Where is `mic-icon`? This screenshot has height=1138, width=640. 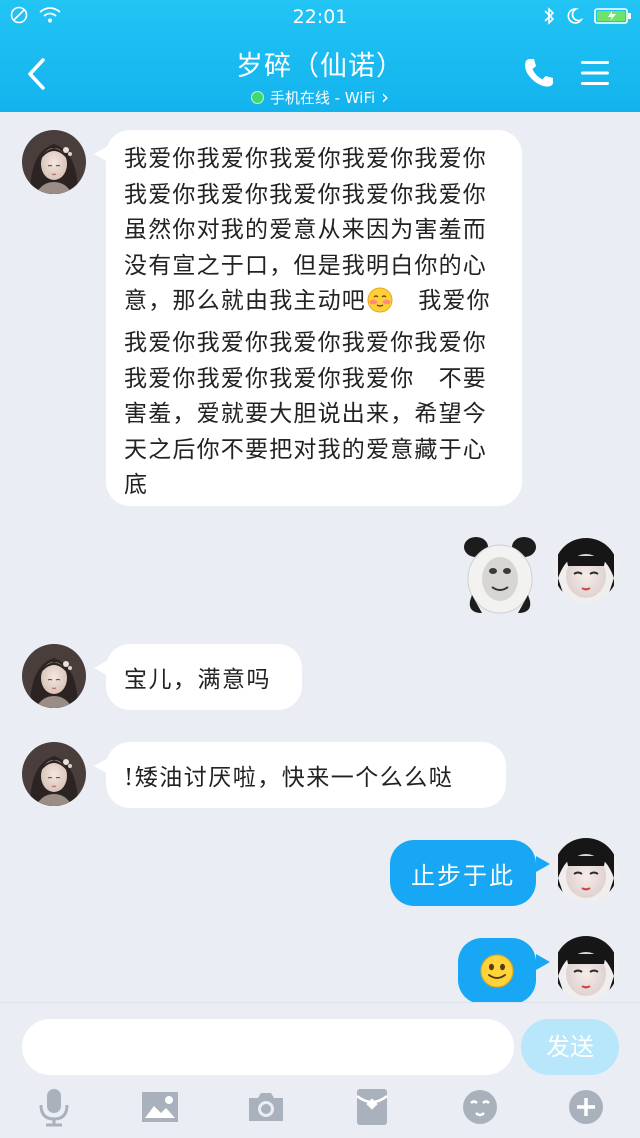
mic-icon is located at coordinates (54, 1108).